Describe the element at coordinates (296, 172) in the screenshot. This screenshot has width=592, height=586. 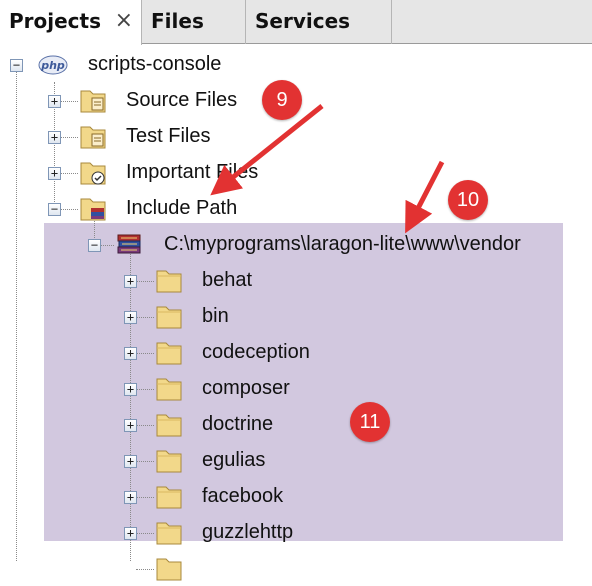
I see `tree-node-important-files: + Important Files` at that location.